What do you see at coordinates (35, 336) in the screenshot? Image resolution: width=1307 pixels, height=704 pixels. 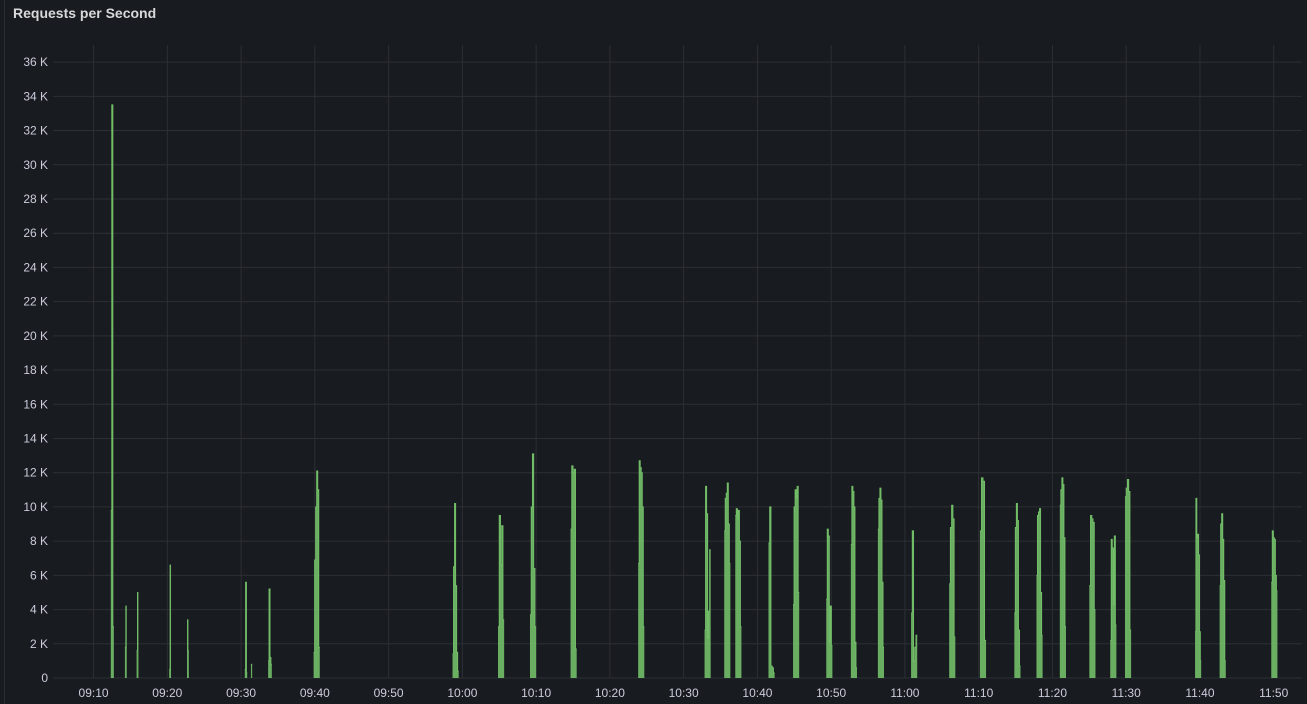 I see `y-tick-label: 20 K` at bounding box center [35, 336].